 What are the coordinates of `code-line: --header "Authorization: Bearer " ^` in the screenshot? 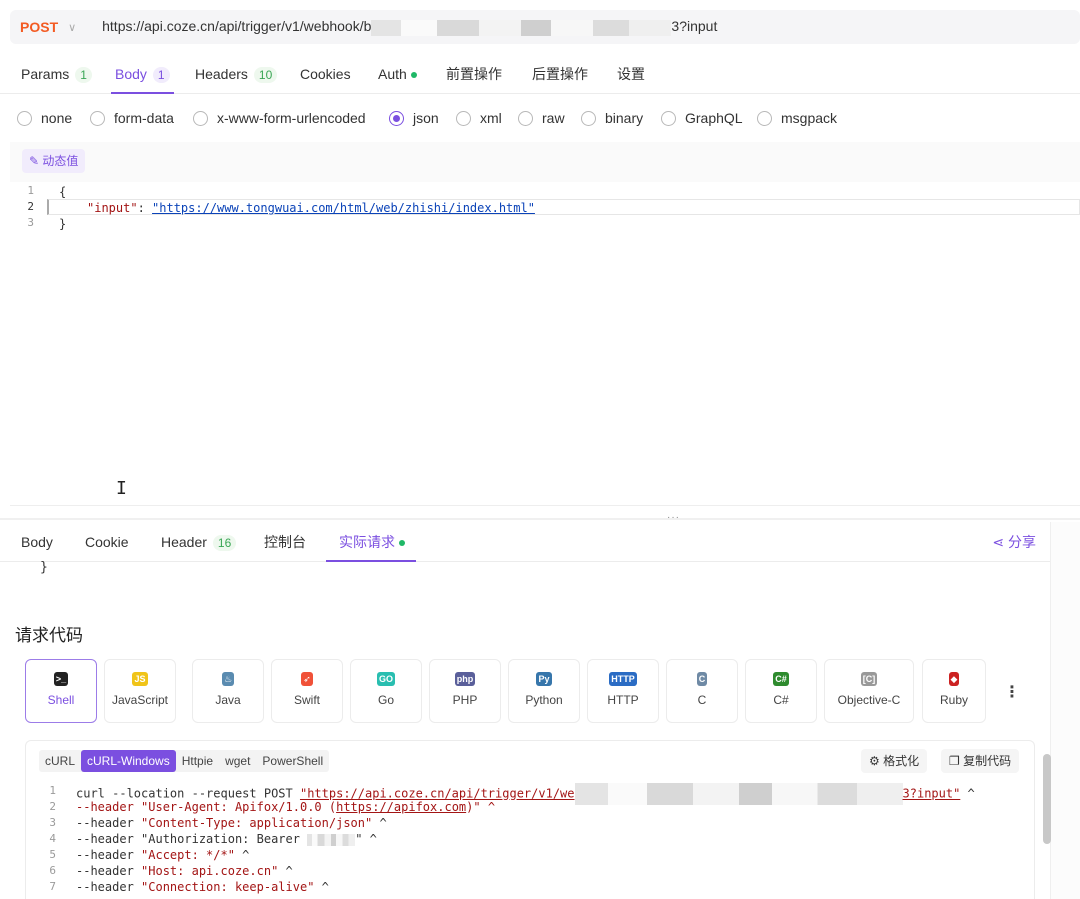 It's located at (226, 839).